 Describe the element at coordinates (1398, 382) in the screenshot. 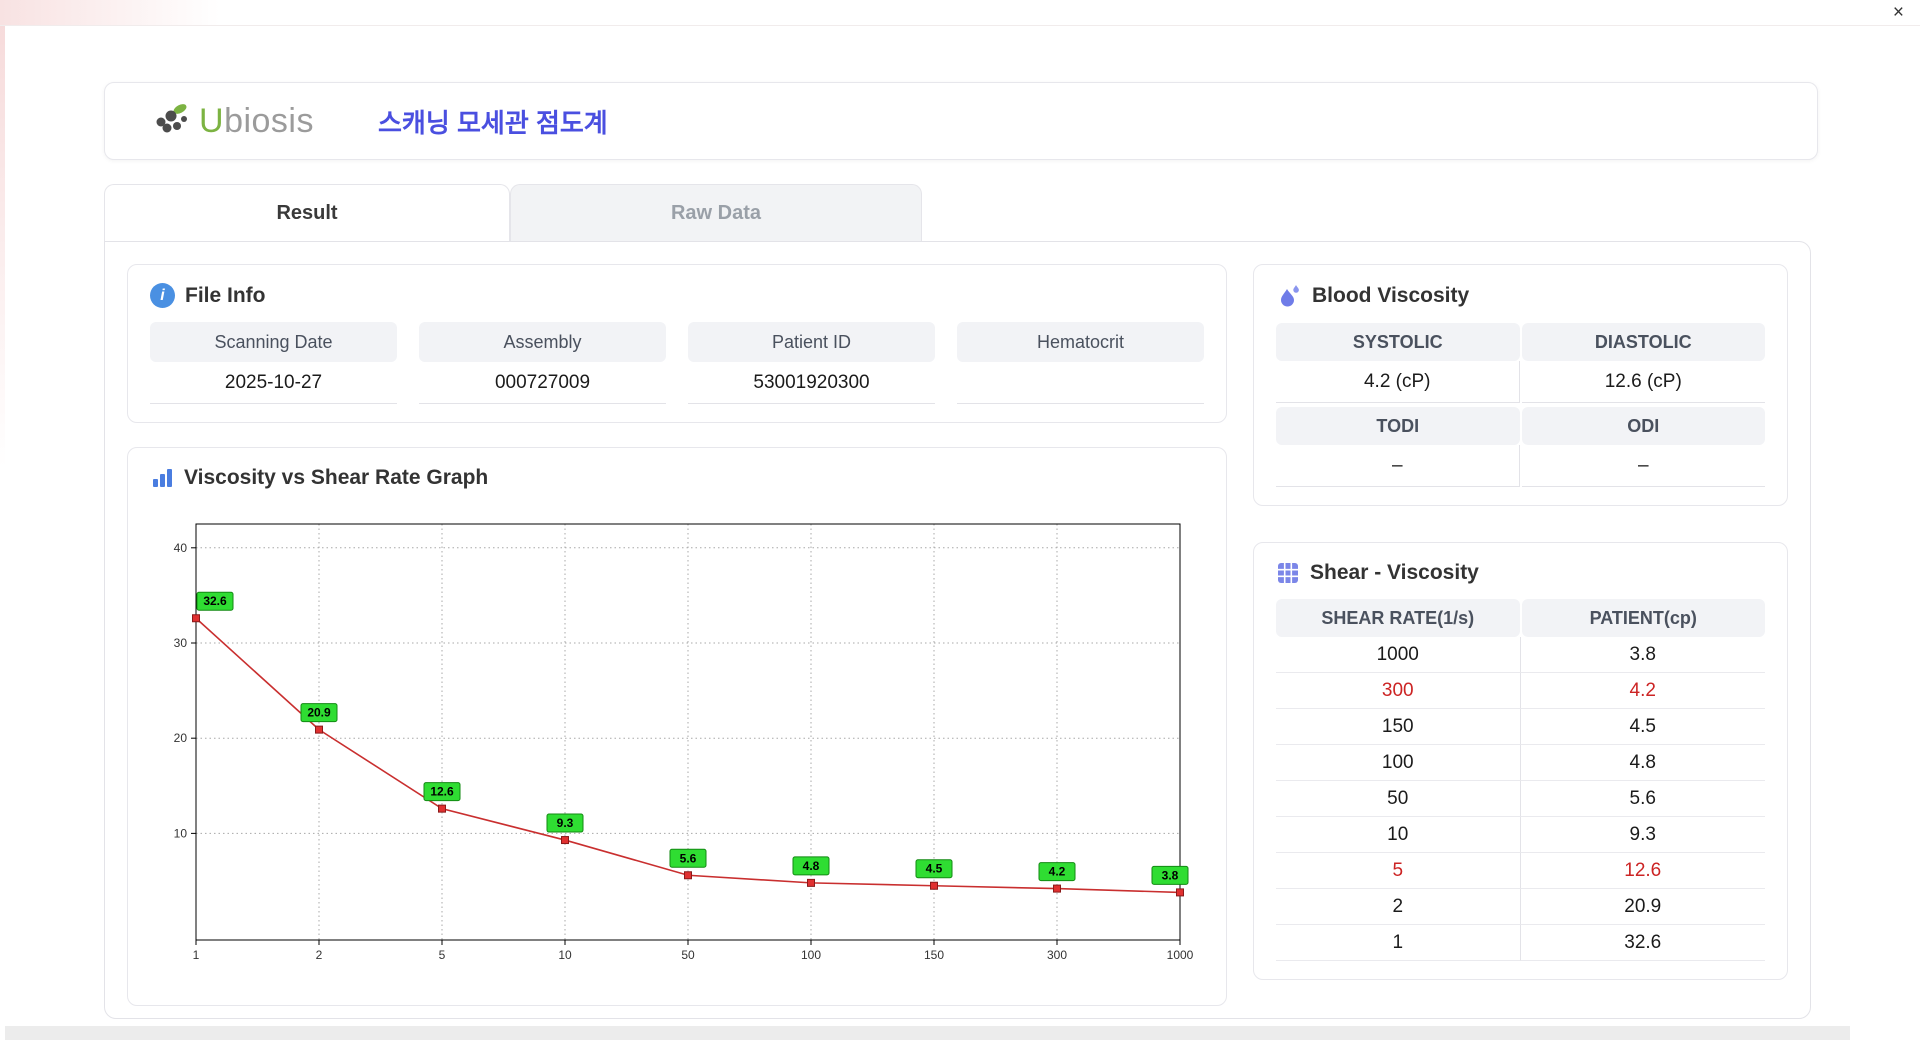

I see `bv-value-cell: 4.2 (cP)` at that location.